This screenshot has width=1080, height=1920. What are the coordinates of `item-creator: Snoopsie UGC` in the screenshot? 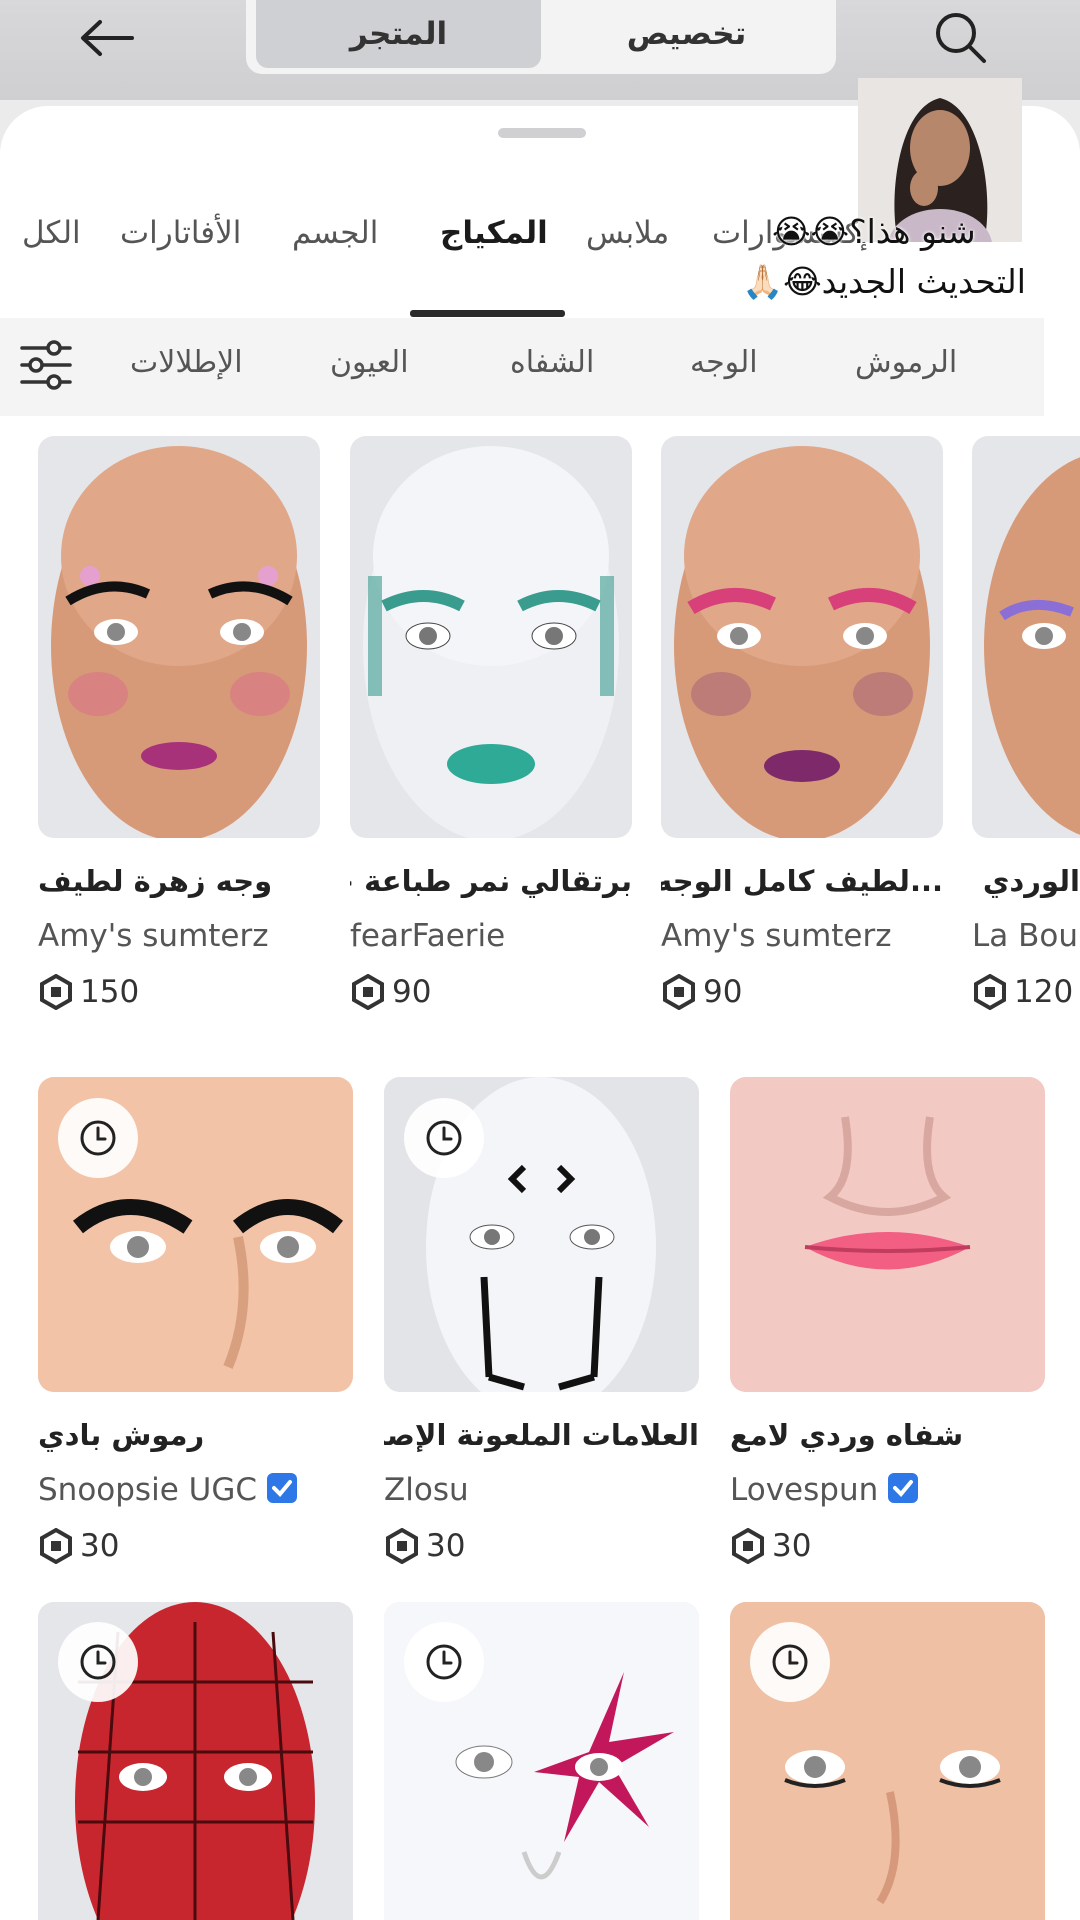 It's located at (195, 1490).